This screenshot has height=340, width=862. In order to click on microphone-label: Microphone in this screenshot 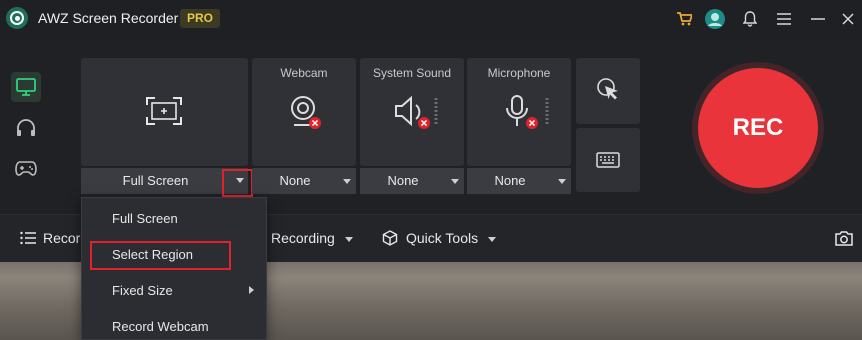, I will do `click(519, 73)`.